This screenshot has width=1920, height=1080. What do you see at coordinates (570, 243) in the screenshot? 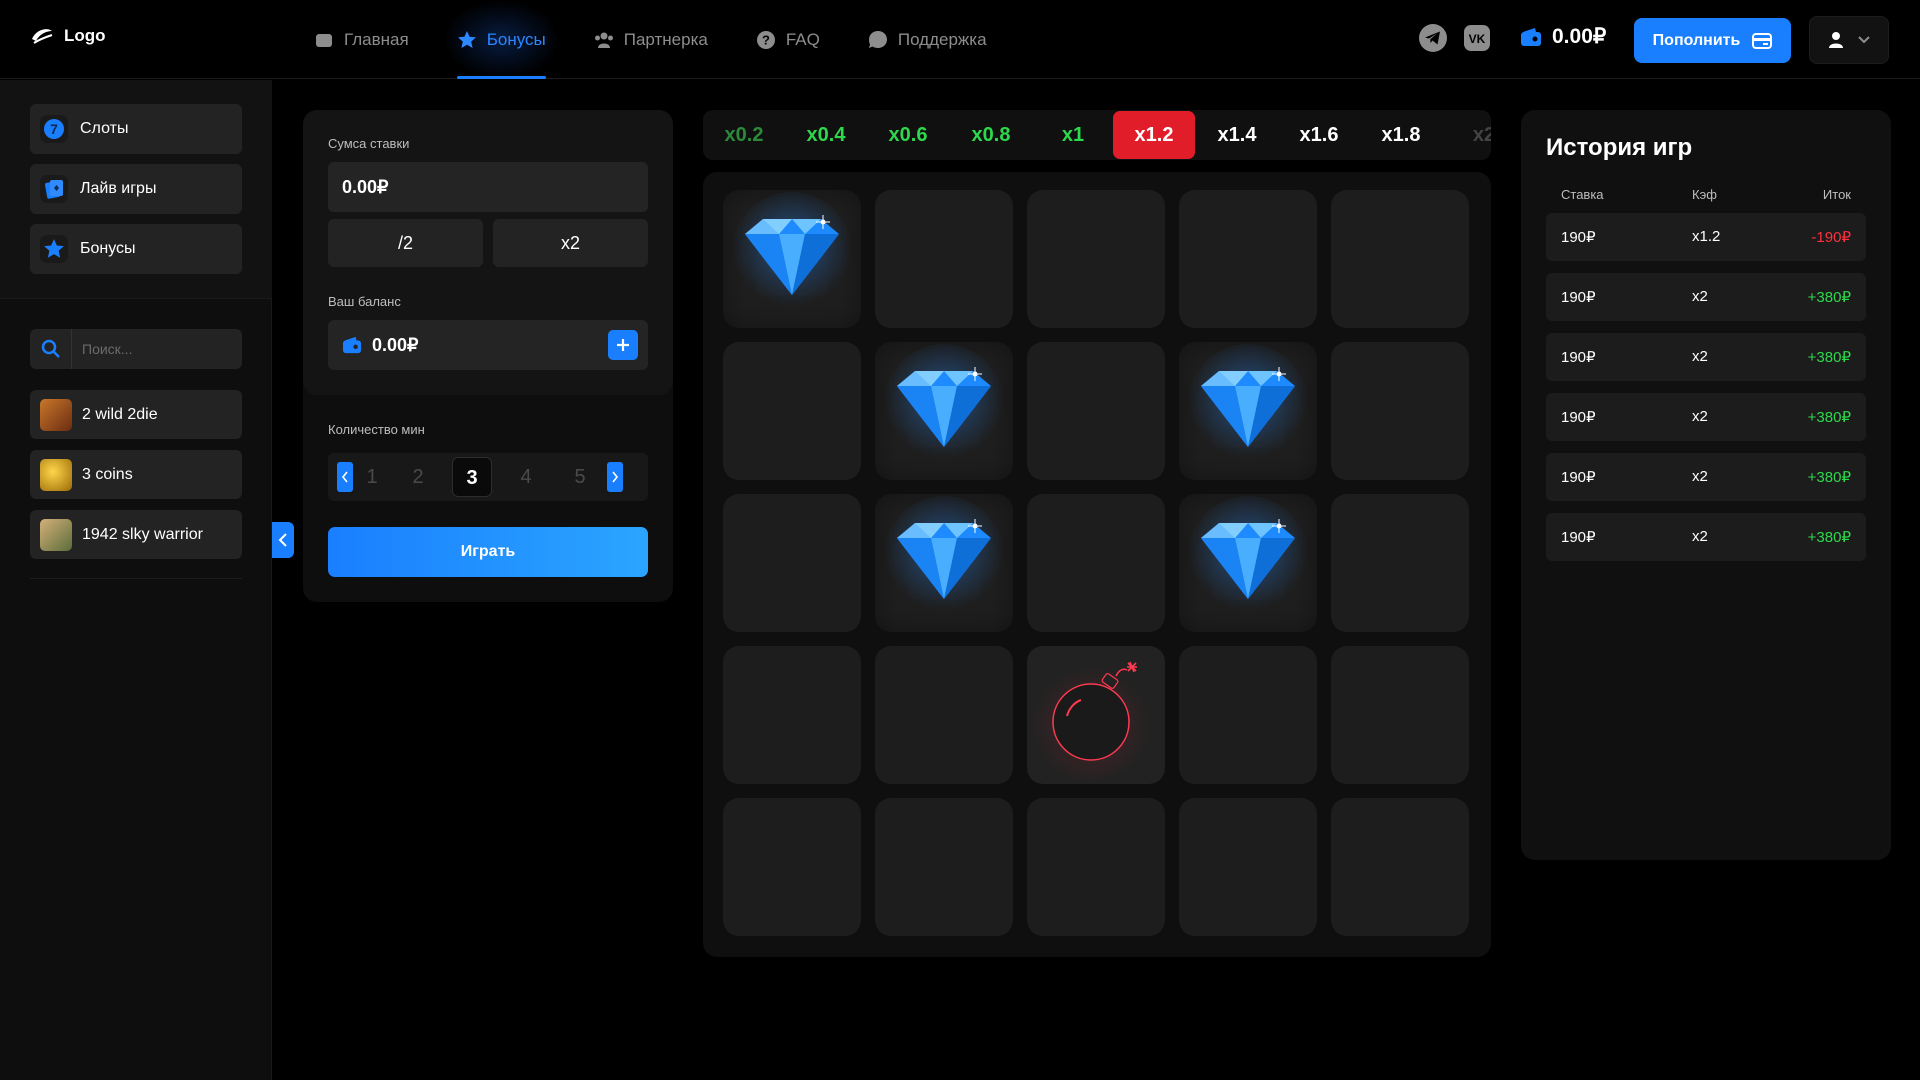
I see `double-bet-button: x2` at bounding box center [570, 243].